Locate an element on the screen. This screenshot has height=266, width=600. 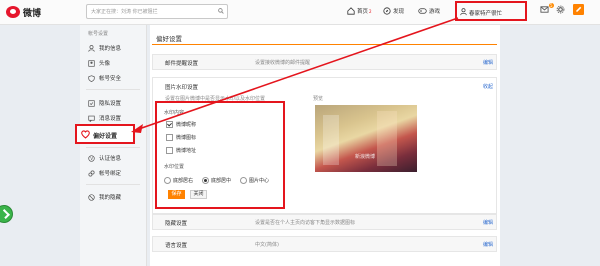
sidebar-item-messages: 消息设置 is located at coordinates (104, 118).